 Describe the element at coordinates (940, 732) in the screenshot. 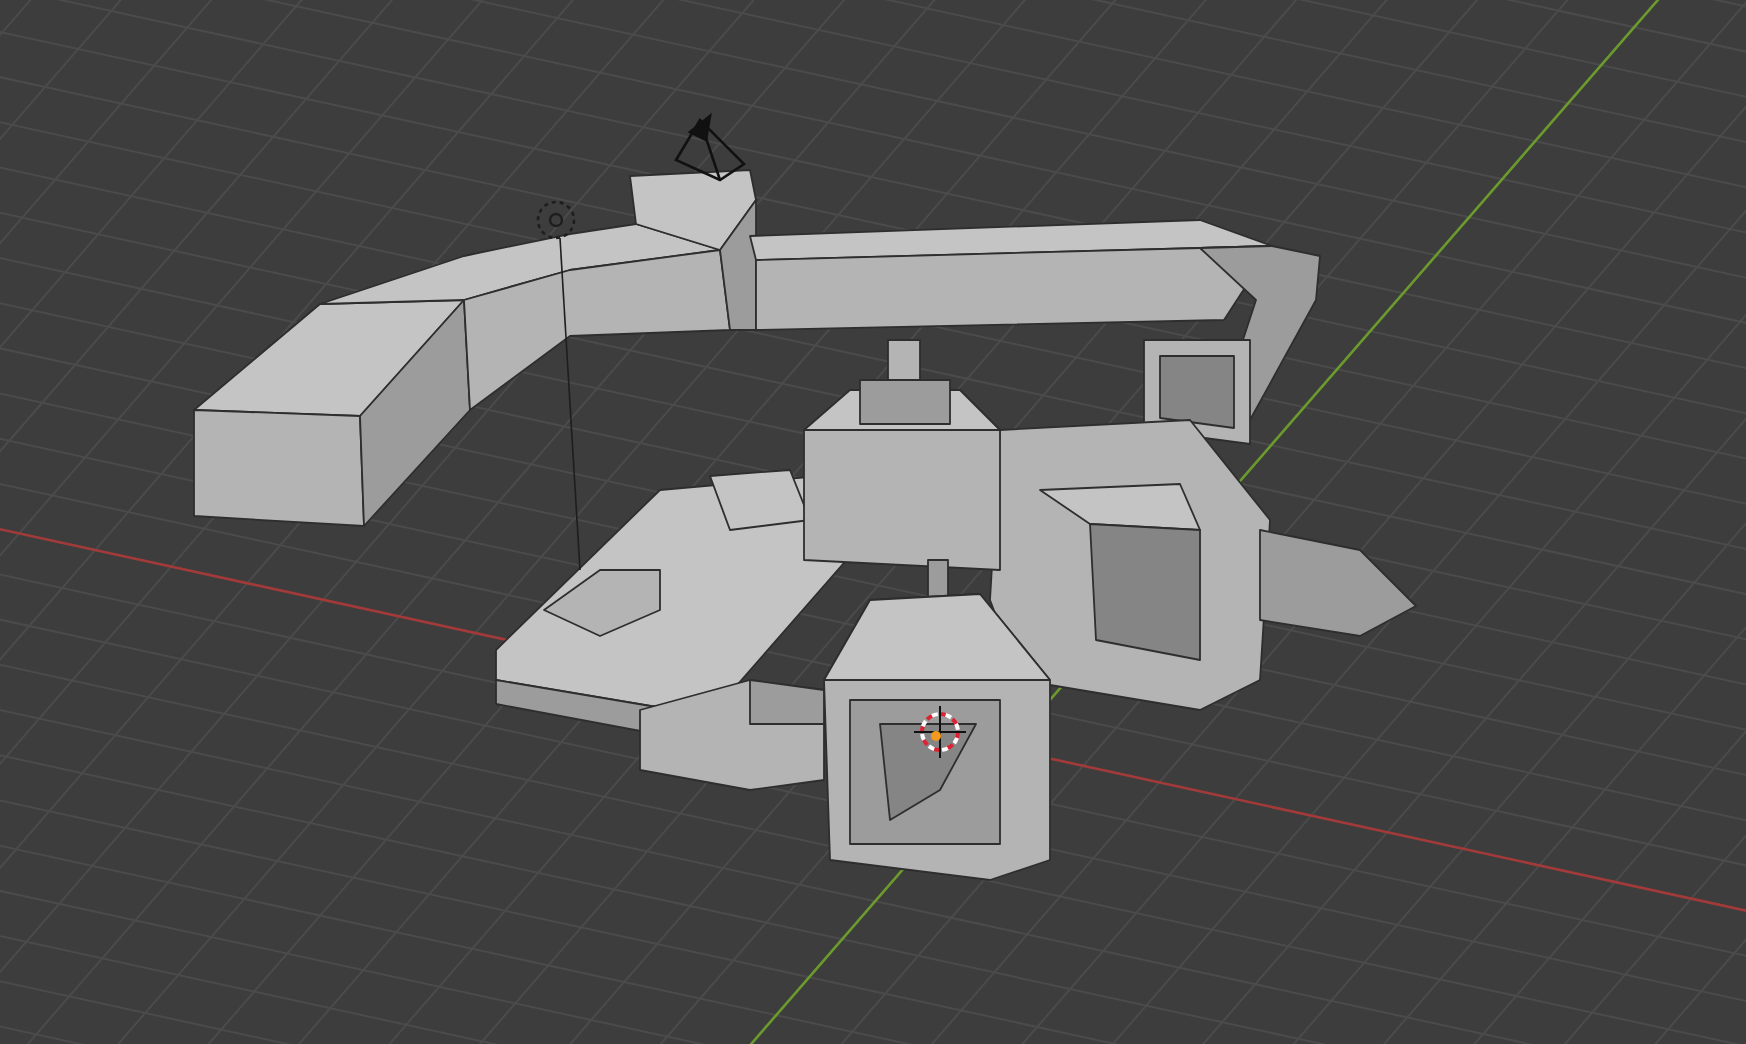

I see `cursor-3d-icon` at that location.